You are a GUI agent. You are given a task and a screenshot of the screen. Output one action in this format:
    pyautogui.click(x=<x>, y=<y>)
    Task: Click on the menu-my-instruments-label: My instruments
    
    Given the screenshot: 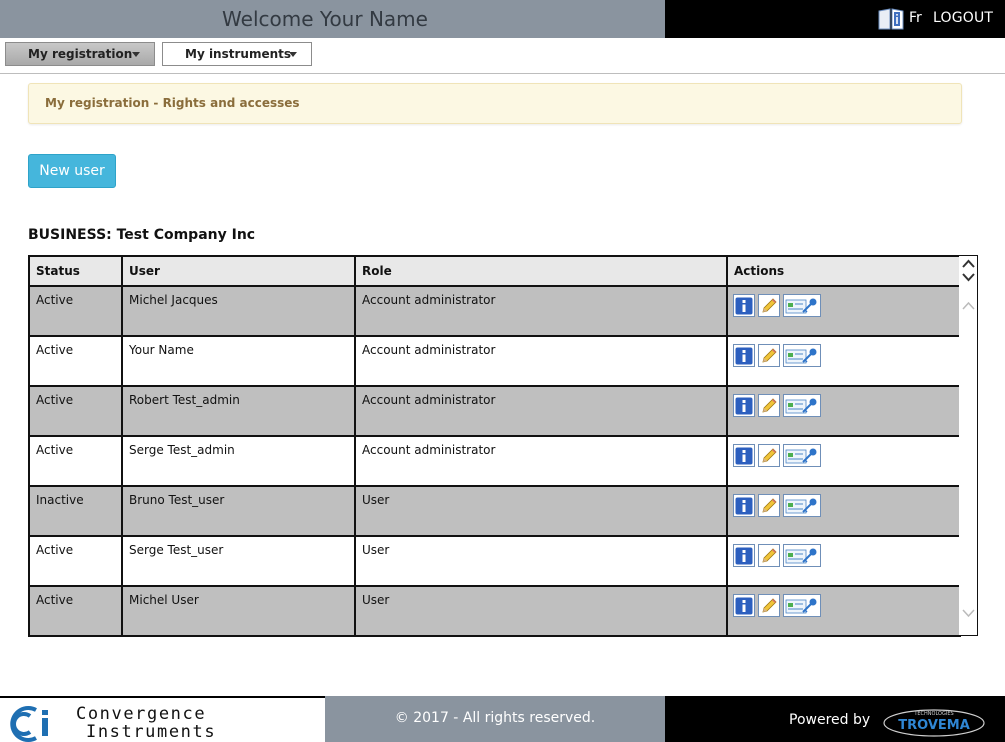 What is the action you would take?
    pyautogui.click(x=238, y=54)
    